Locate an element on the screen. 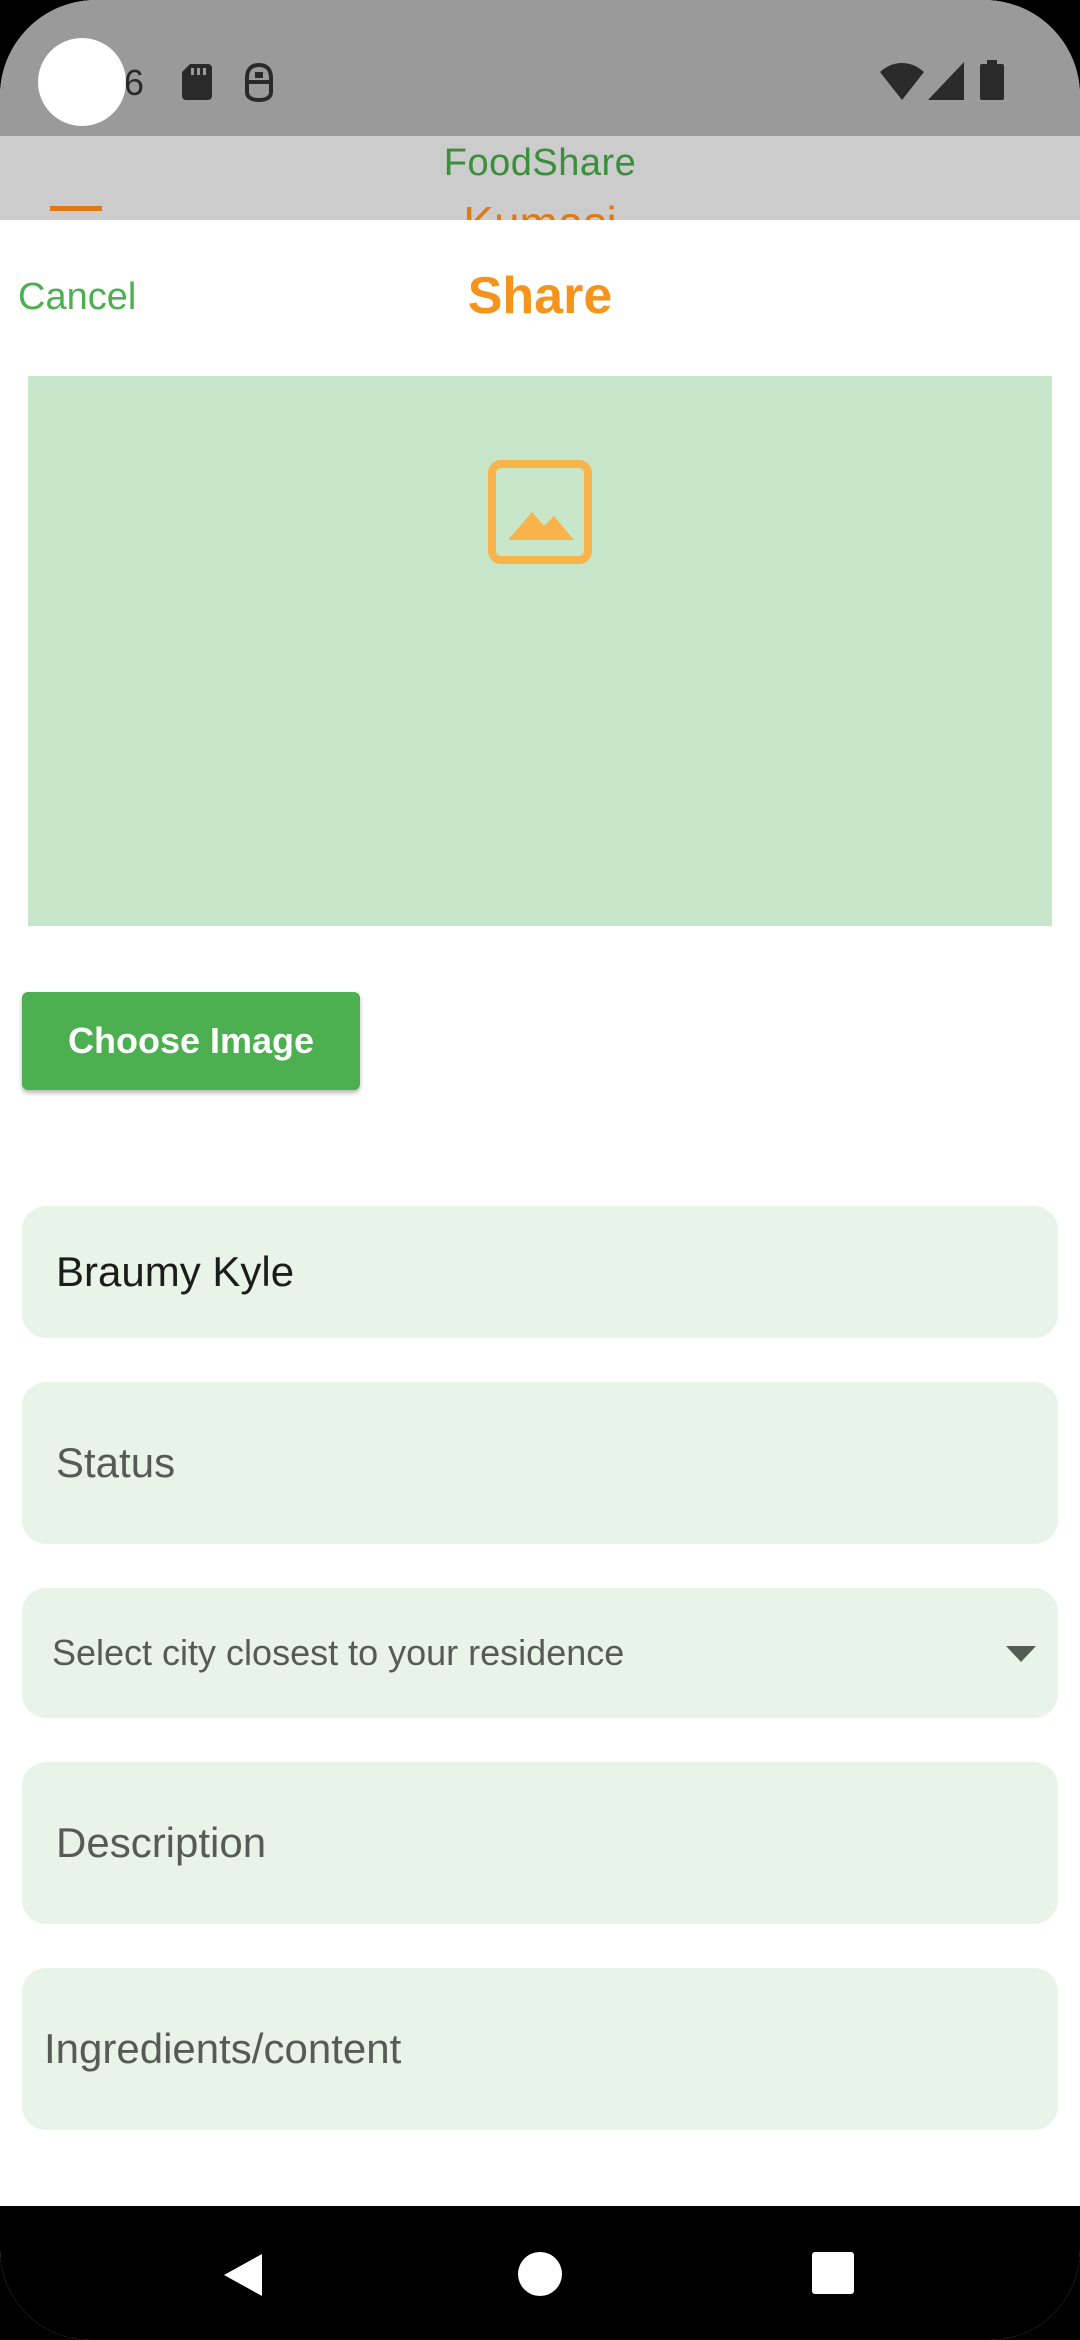  description-field: Description is located at coordinates (540, 1843).